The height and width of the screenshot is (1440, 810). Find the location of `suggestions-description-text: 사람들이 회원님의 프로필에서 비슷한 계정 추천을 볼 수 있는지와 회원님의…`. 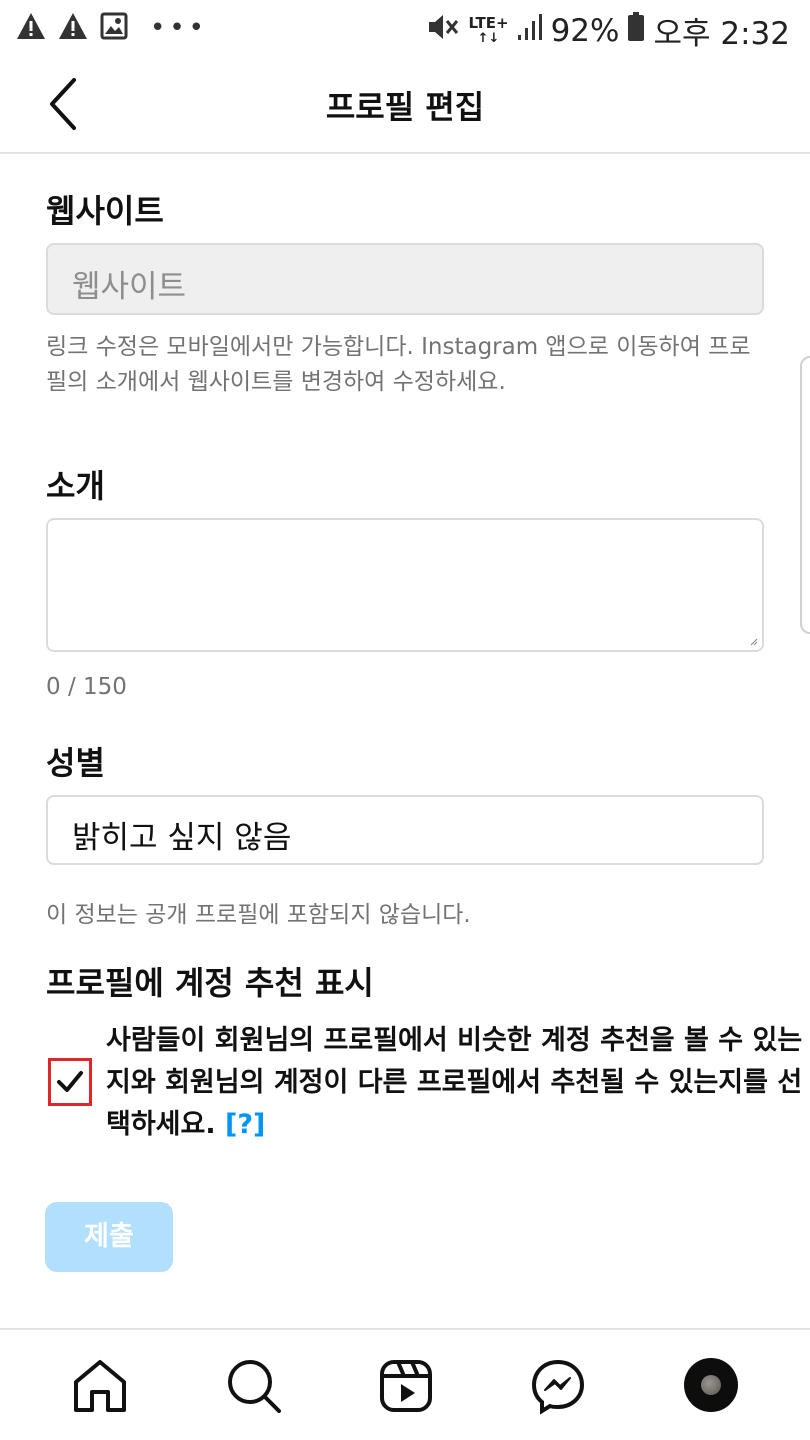

suggestions-description-text: 사람들이 회원님의 프로필에서 비슷한 계정 추천을 볼 수 있는지와 회원님의… is located at coordinates (454, 1082).